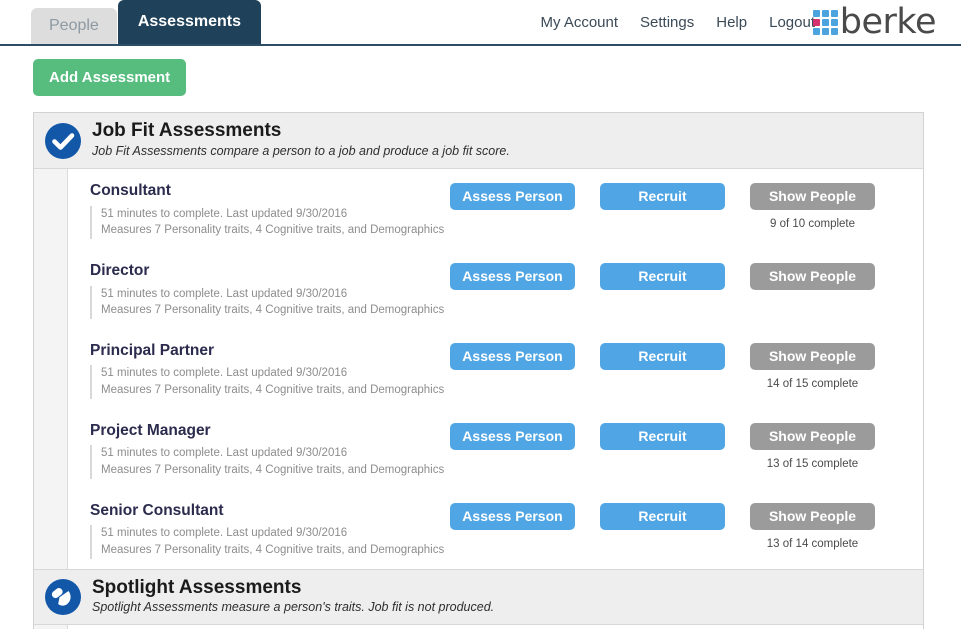 This screenshot has height=629, width=961. What do you see at coordinates (667, 22) in the screenshot?
I see `nav-link-settings: Settings` at bounding box center [667, 22].